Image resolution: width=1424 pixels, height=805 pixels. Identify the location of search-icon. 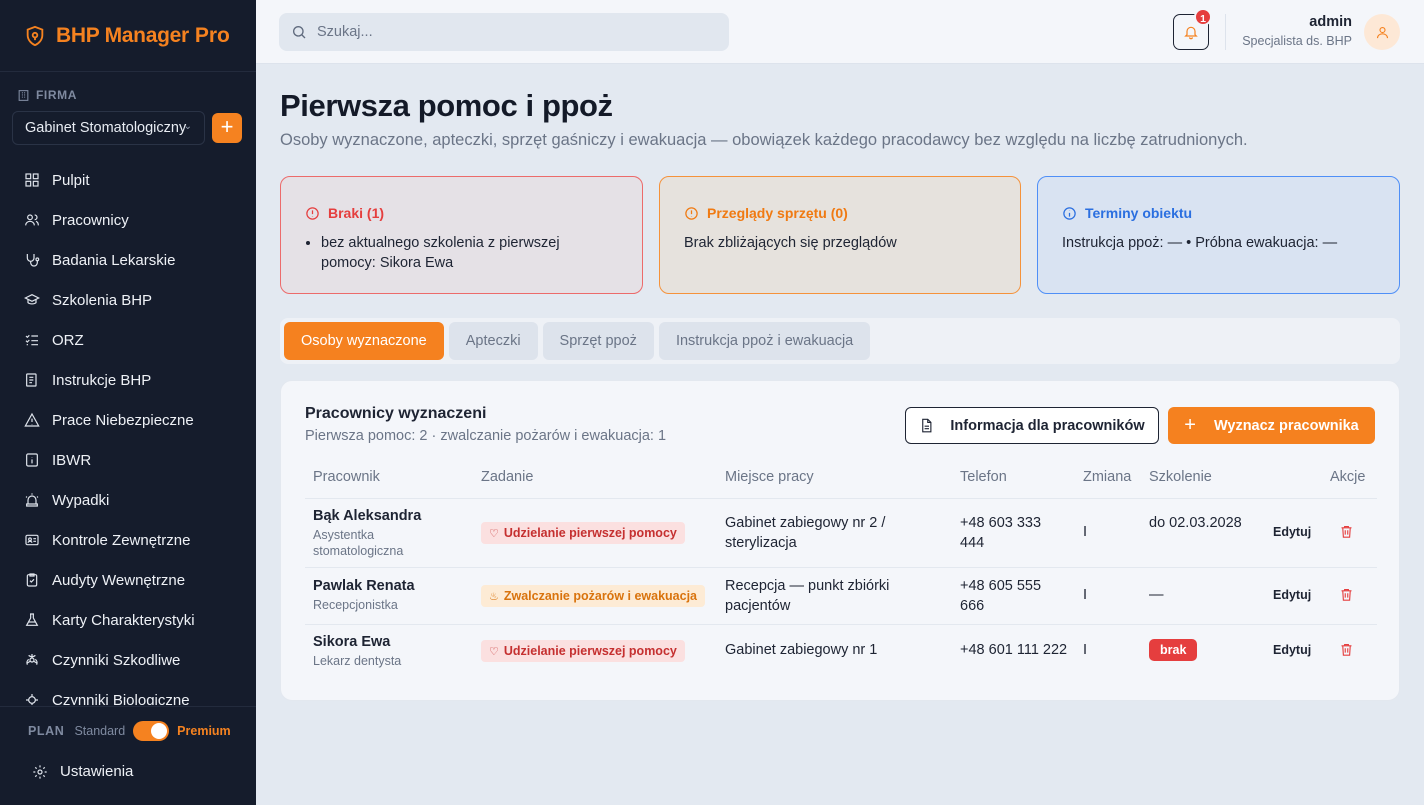
(299, 32).